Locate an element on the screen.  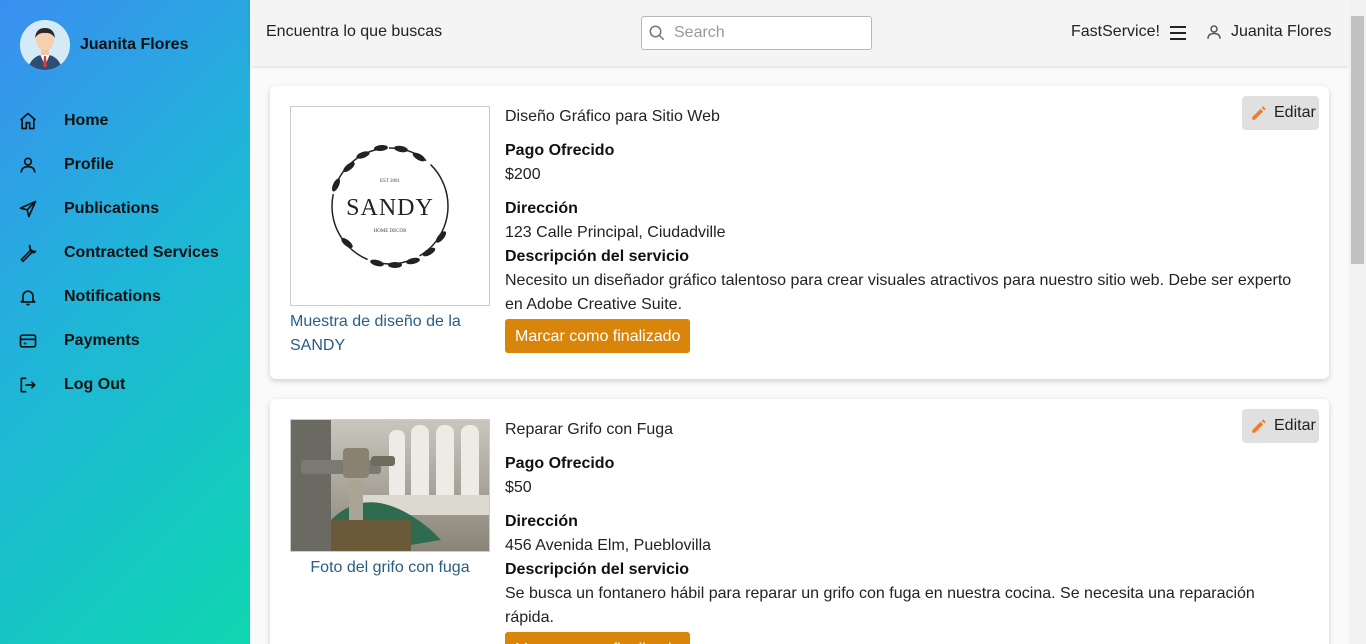
search-box is located at coordinates (756, 33).